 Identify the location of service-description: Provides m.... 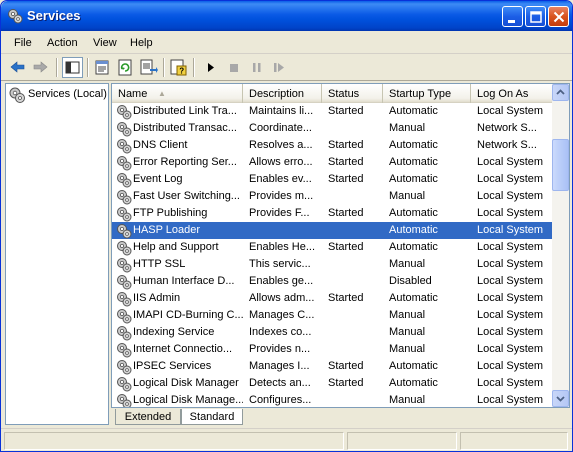
(281, 196).